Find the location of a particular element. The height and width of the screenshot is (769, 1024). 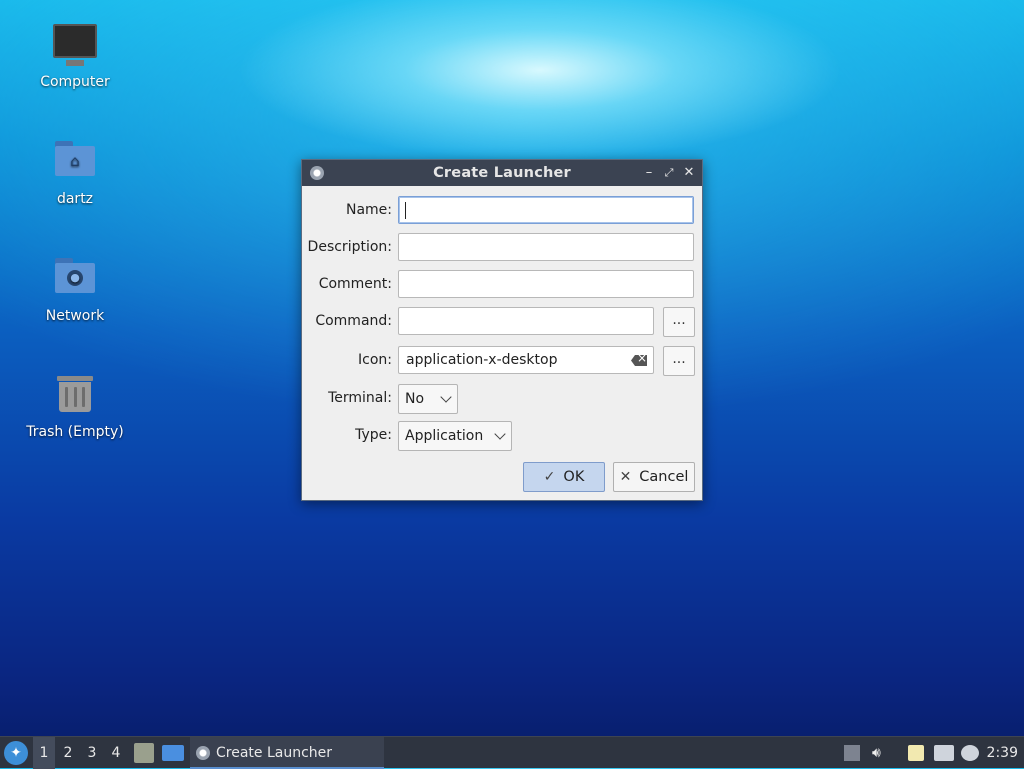

description-row: Description: is located at coordinates (502, 248).